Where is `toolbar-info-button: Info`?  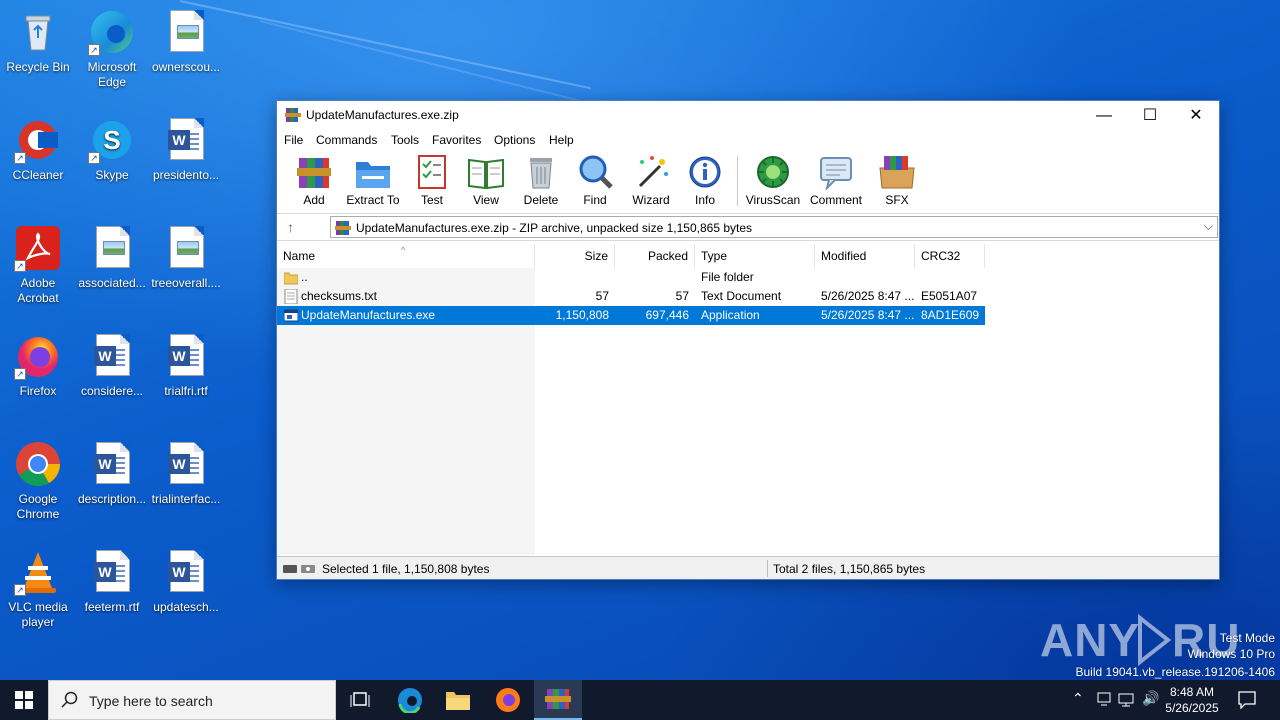 toolbar-info-button: Info is located at coordinates (705, 182).